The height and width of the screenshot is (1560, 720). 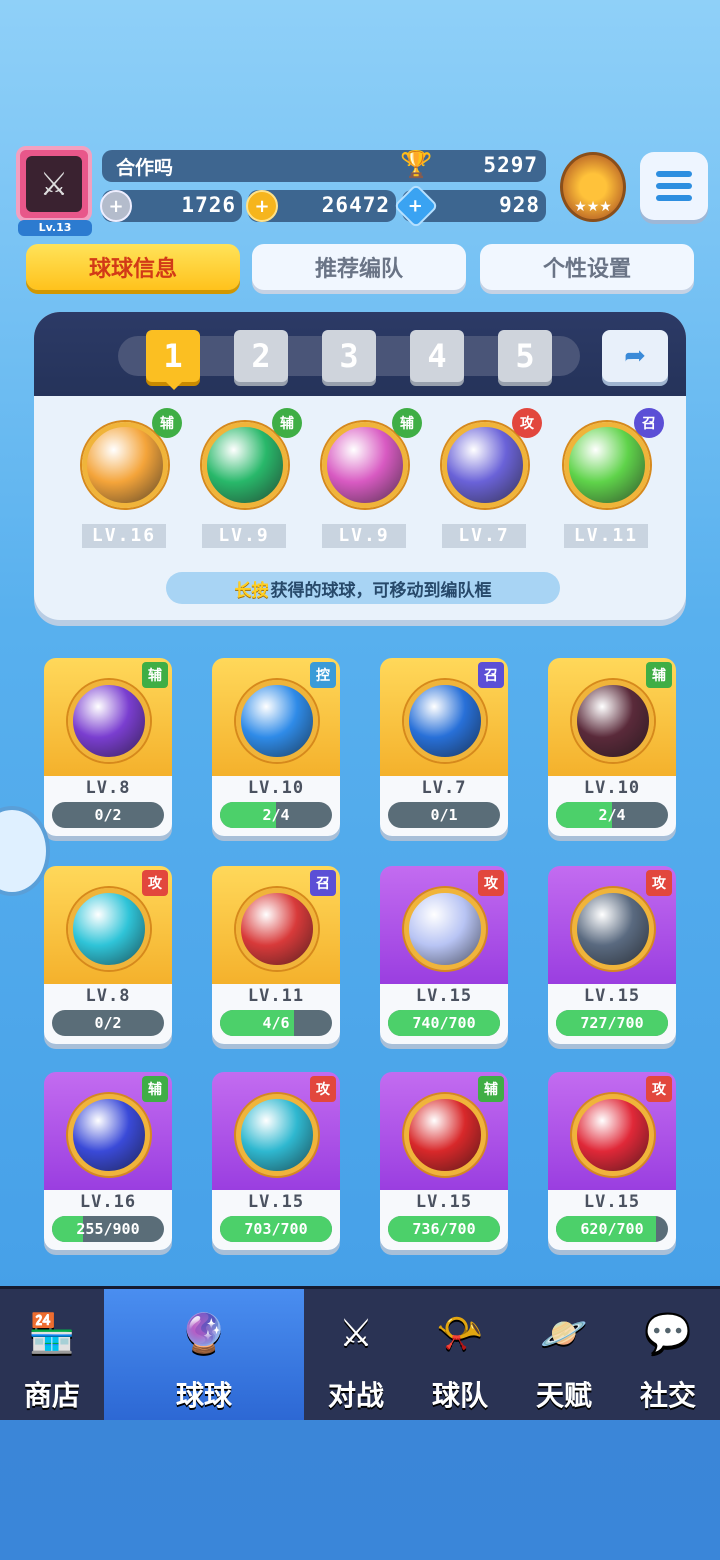 I want to click on upgrade-progress: 740/700, so click(x=444, y=1023).